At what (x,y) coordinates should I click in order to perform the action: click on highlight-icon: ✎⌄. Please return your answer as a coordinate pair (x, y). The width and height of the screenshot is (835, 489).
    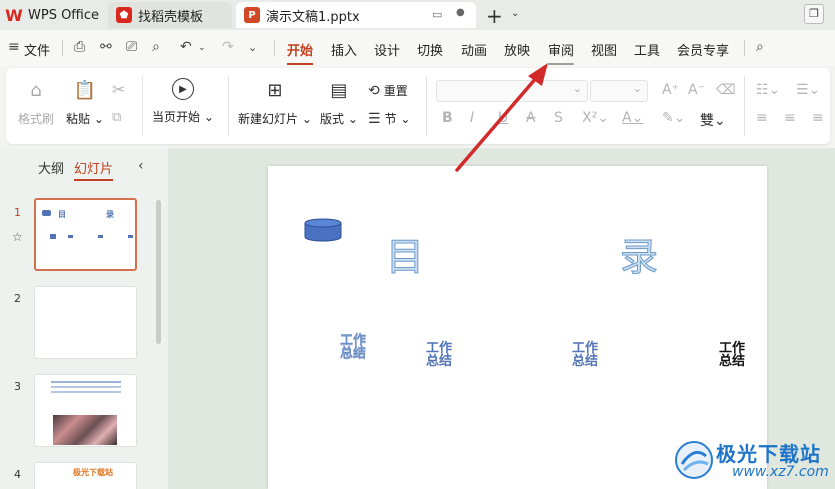
    Looking at the image, I should click on (673, 118).